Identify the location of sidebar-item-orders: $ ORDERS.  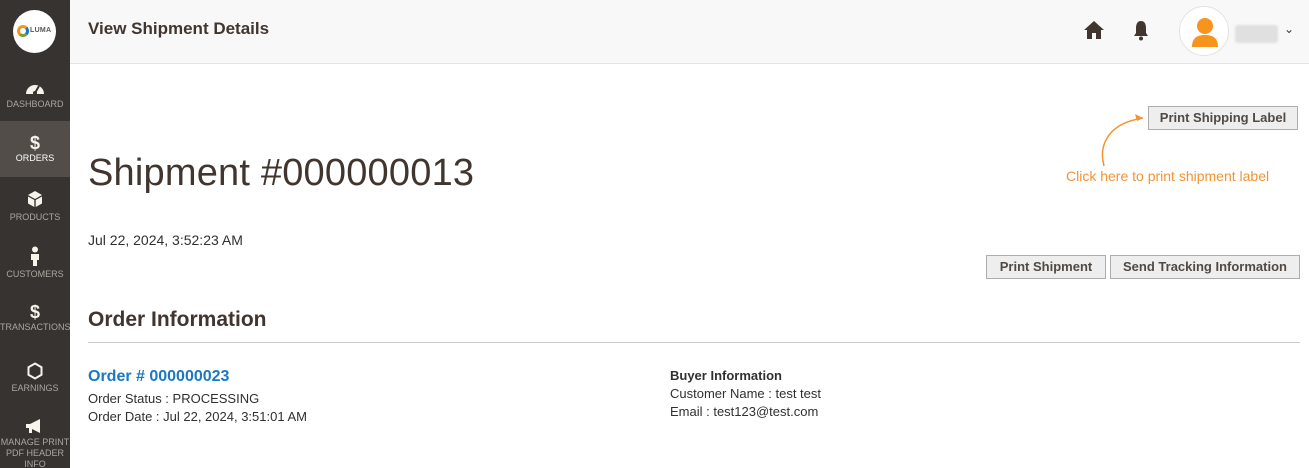
(35, 149).